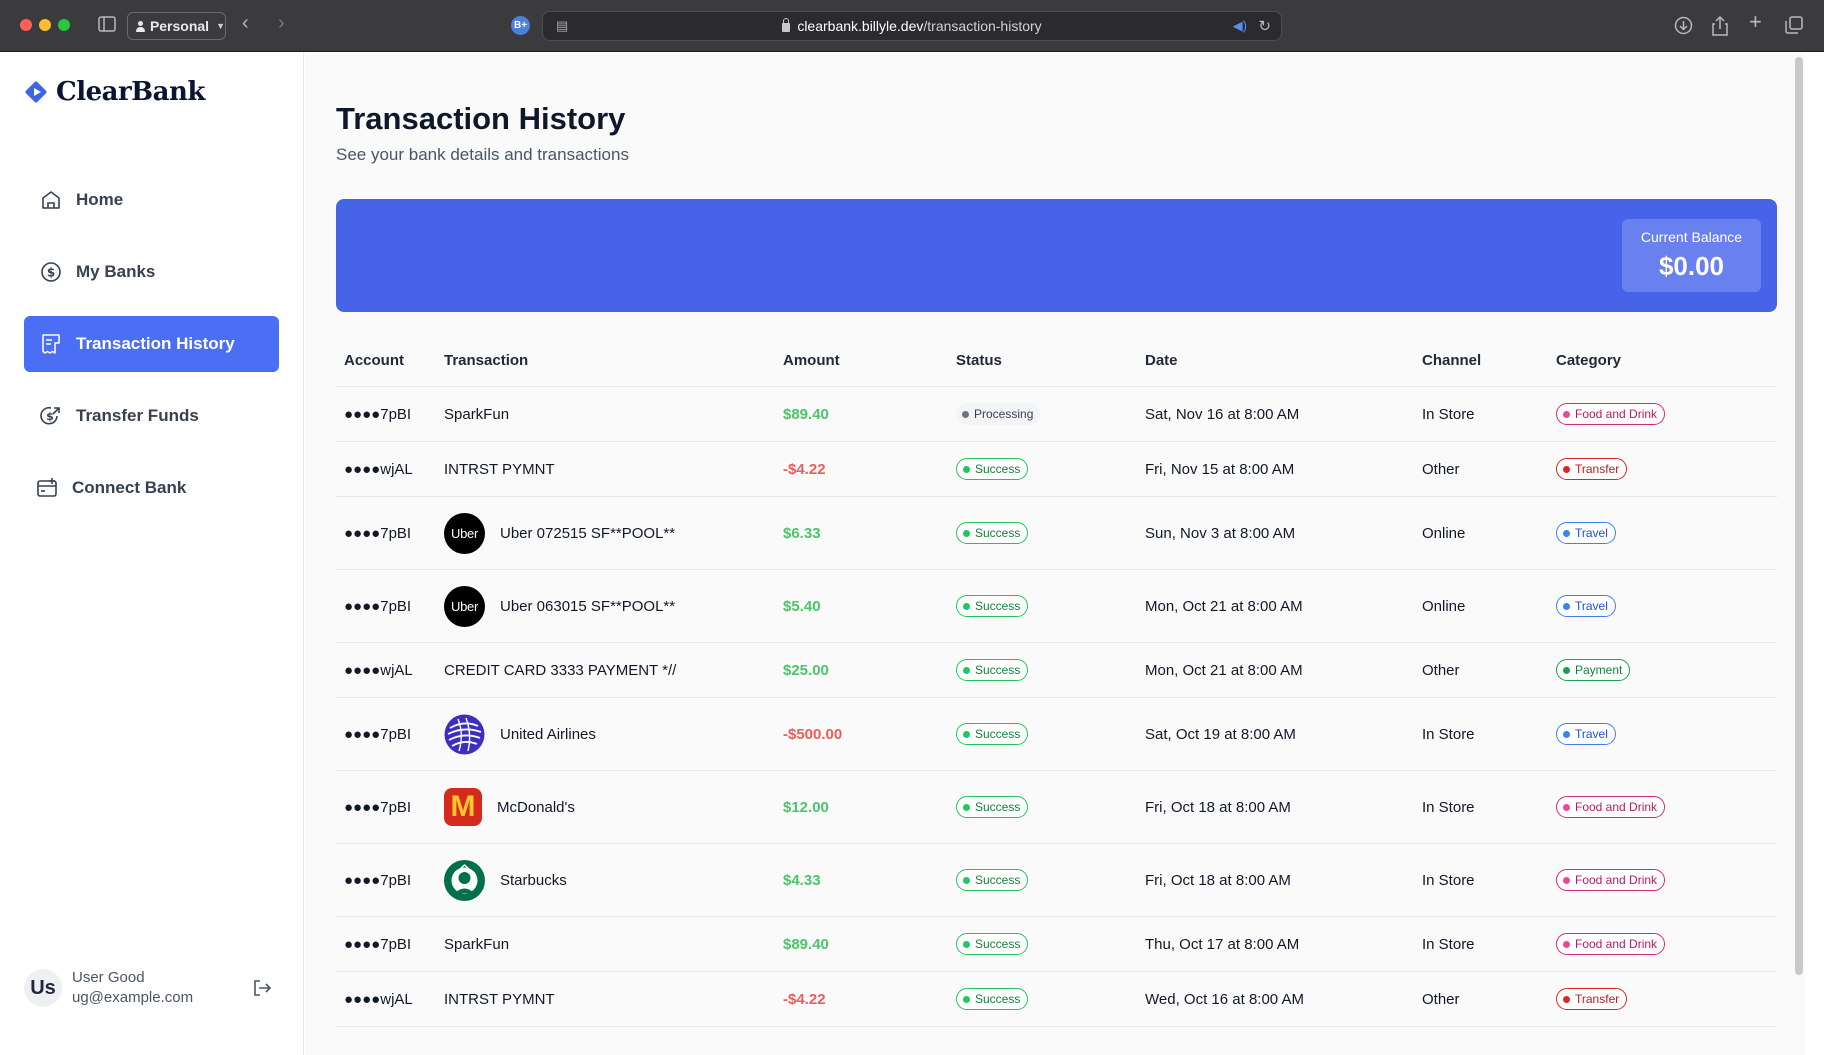 Image resolution: width=1824 pixels, height=1055 pixels. Describe the element at coordinates (1616, 414) in the screenshot. I see `category-label: Food and Drink` at that location.